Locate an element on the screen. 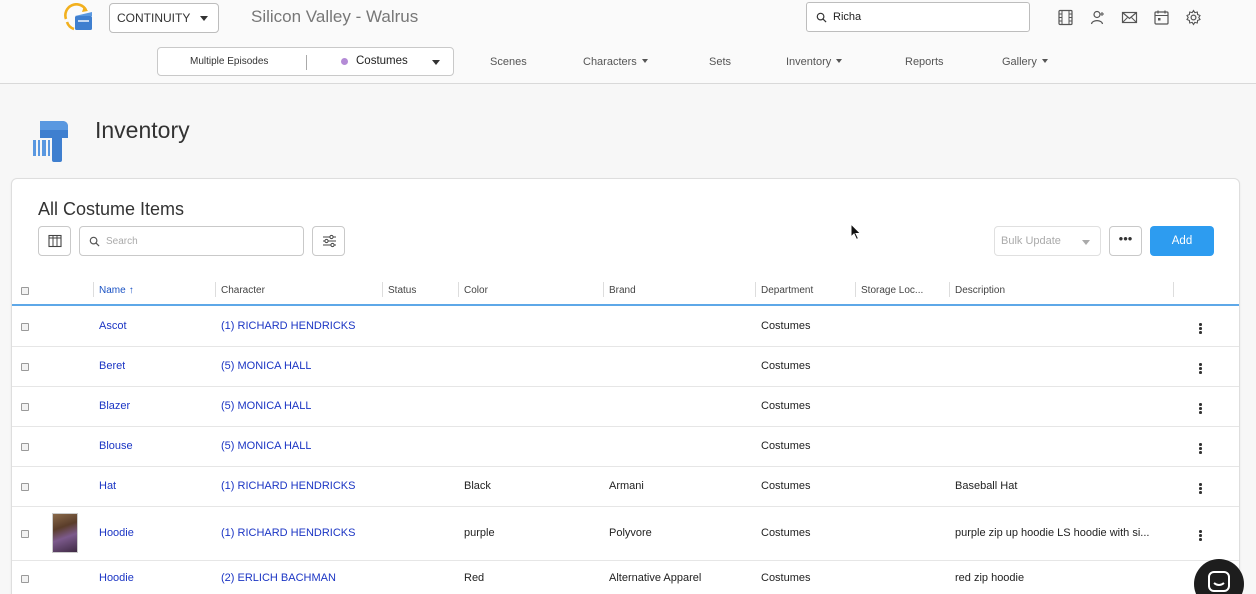 This screenshot has height=594, width=1256. caret-down-icon is located at coordinates (1044, 61).